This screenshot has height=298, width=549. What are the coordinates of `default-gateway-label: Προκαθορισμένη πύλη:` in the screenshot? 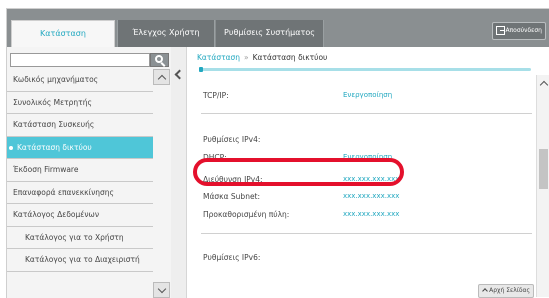 It's located at (246, 214).